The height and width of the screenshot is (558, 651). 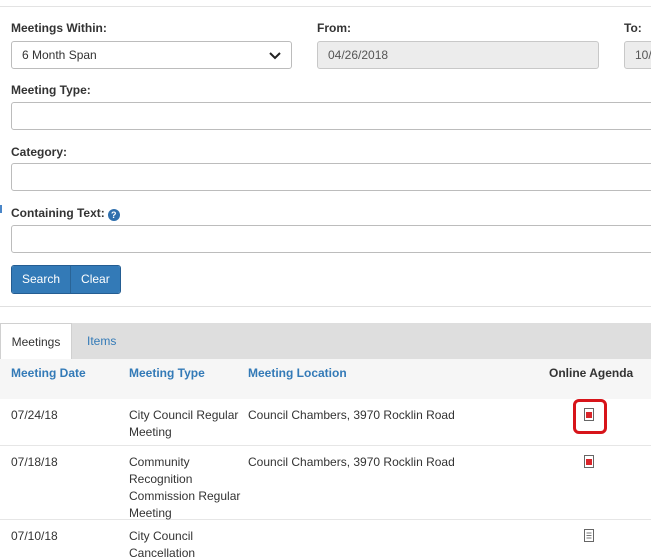 What do you see at coordinates (590, 416) in the screenshot?
I see `agenda-highlight-box` at bounding box center [590, 416].